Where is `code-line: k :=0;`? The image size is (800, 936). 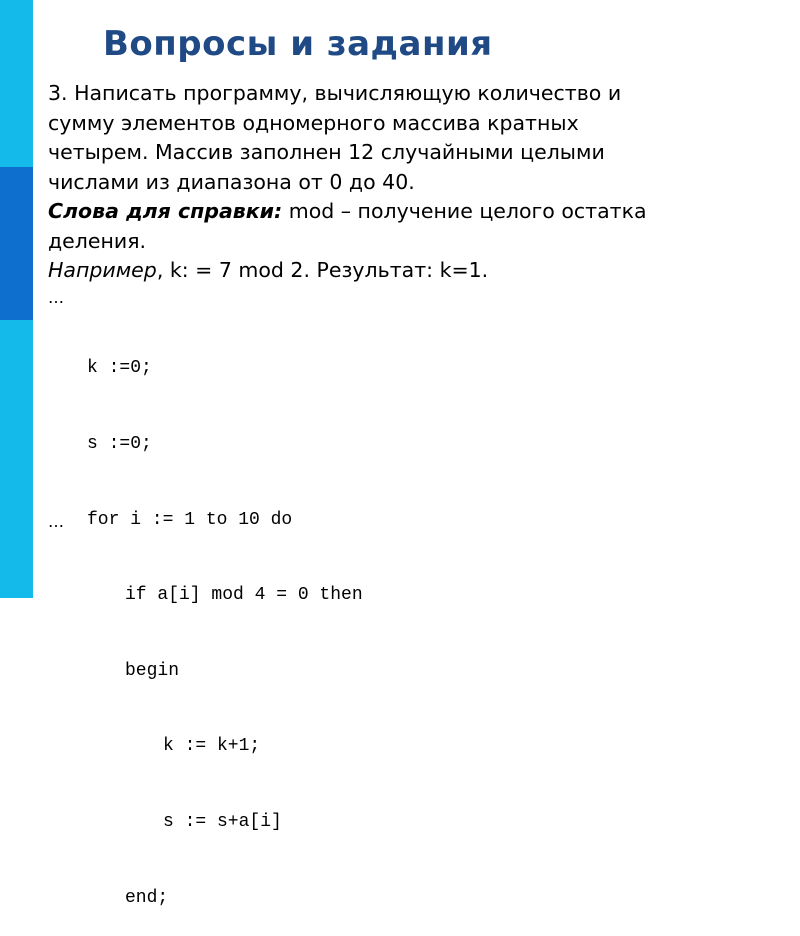
code-line: k :=0; is located at coordinates (119, 368).